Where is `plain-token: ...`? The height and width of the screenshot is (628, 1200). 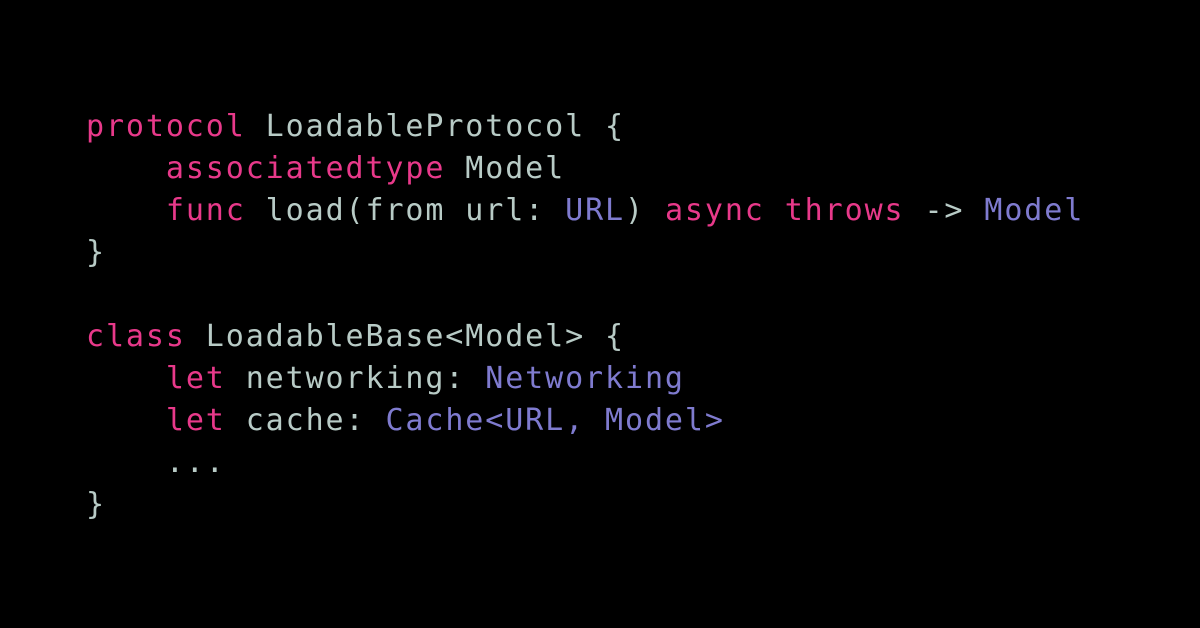
plain-token: ... is located at coordinates (156, 462).